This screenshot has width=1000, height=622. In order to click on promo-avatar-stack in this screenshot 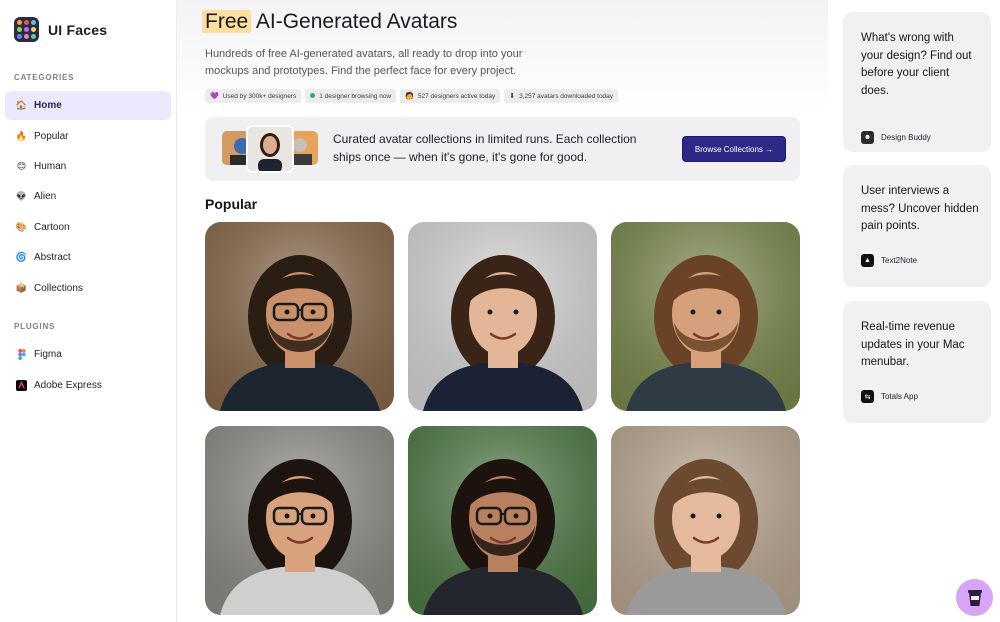, I will do `click(270, 149)`.